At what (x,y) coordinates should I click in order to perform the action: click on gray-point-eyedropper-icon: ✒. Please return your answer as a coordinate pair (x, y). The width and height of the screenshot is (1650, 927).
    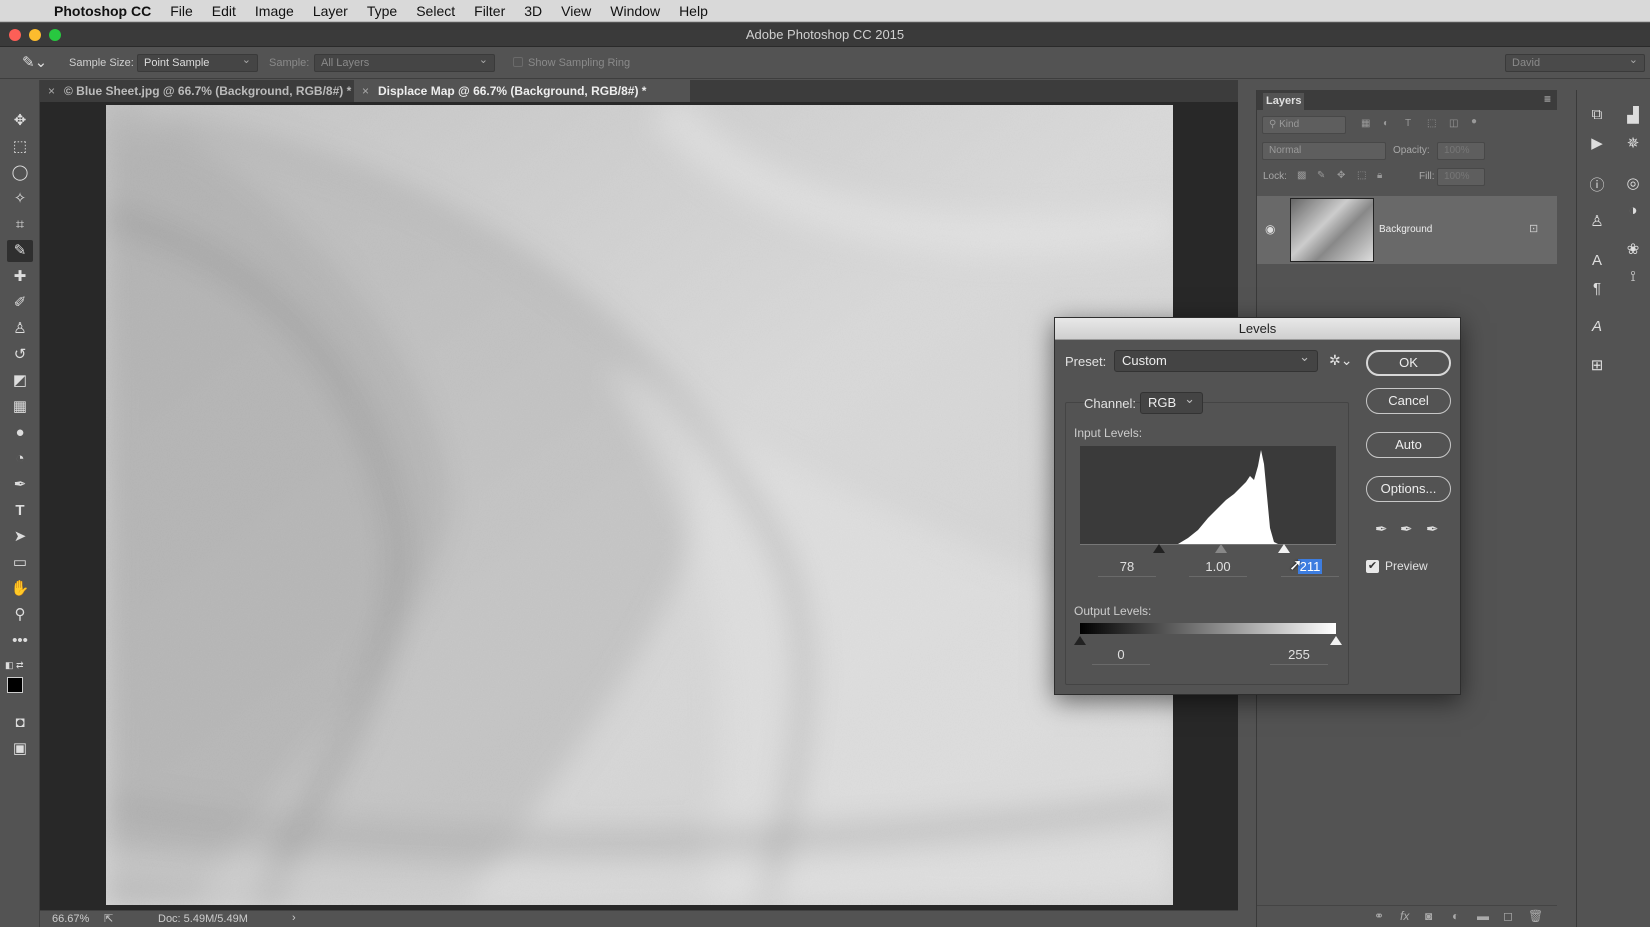
    Looking at the image, I should click on (1406, 529).